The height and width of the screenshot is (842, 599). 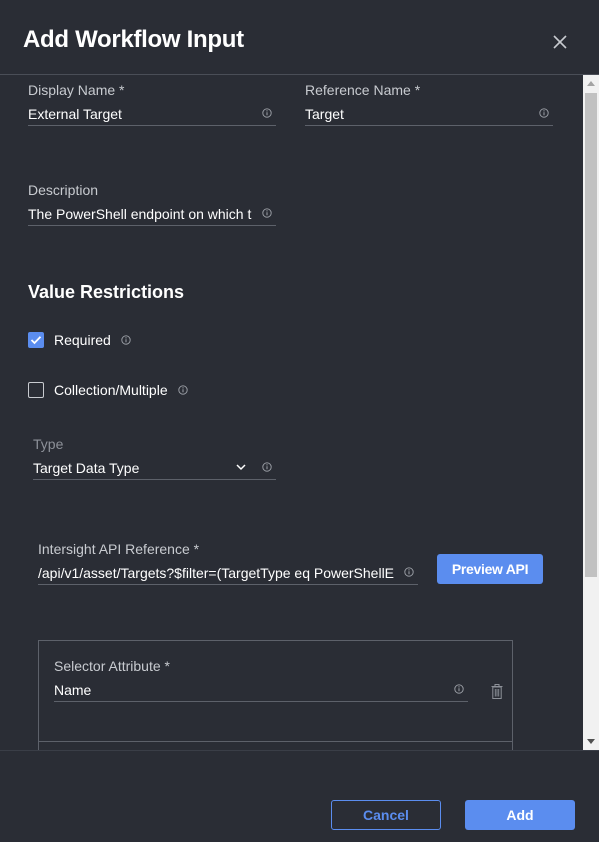 I want to click on type-field: Type Target Data Type, so click(x=154, y=458).